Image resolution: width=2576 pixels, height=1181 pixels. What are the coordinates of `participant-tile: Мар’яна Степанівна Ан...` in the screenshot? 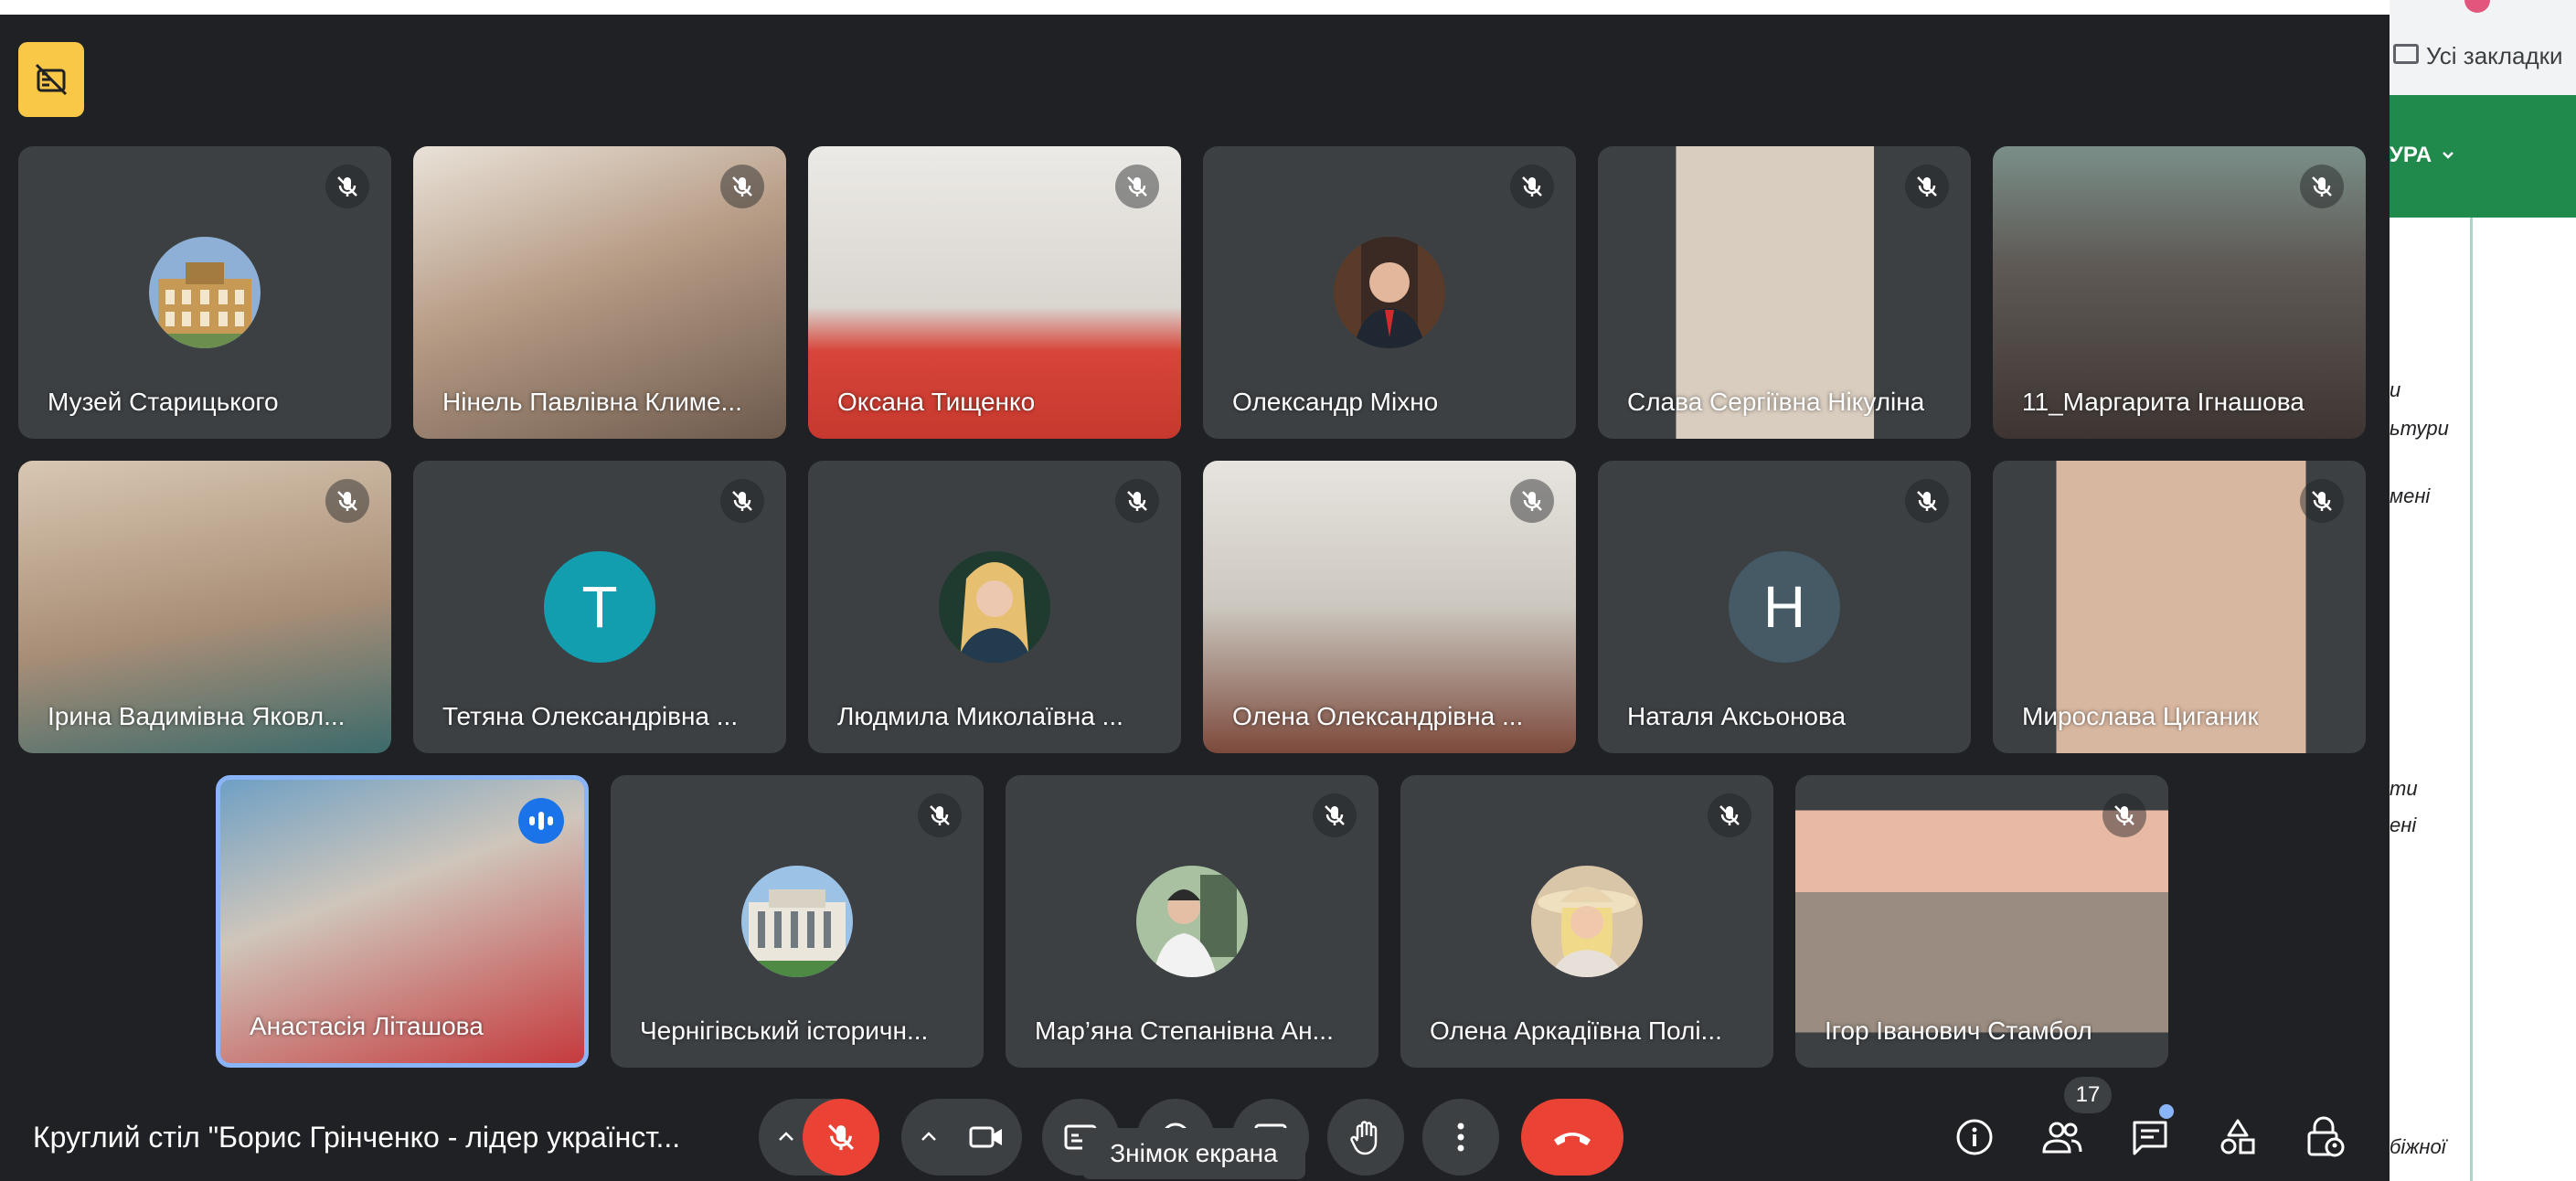 It's located at (1192, 921).